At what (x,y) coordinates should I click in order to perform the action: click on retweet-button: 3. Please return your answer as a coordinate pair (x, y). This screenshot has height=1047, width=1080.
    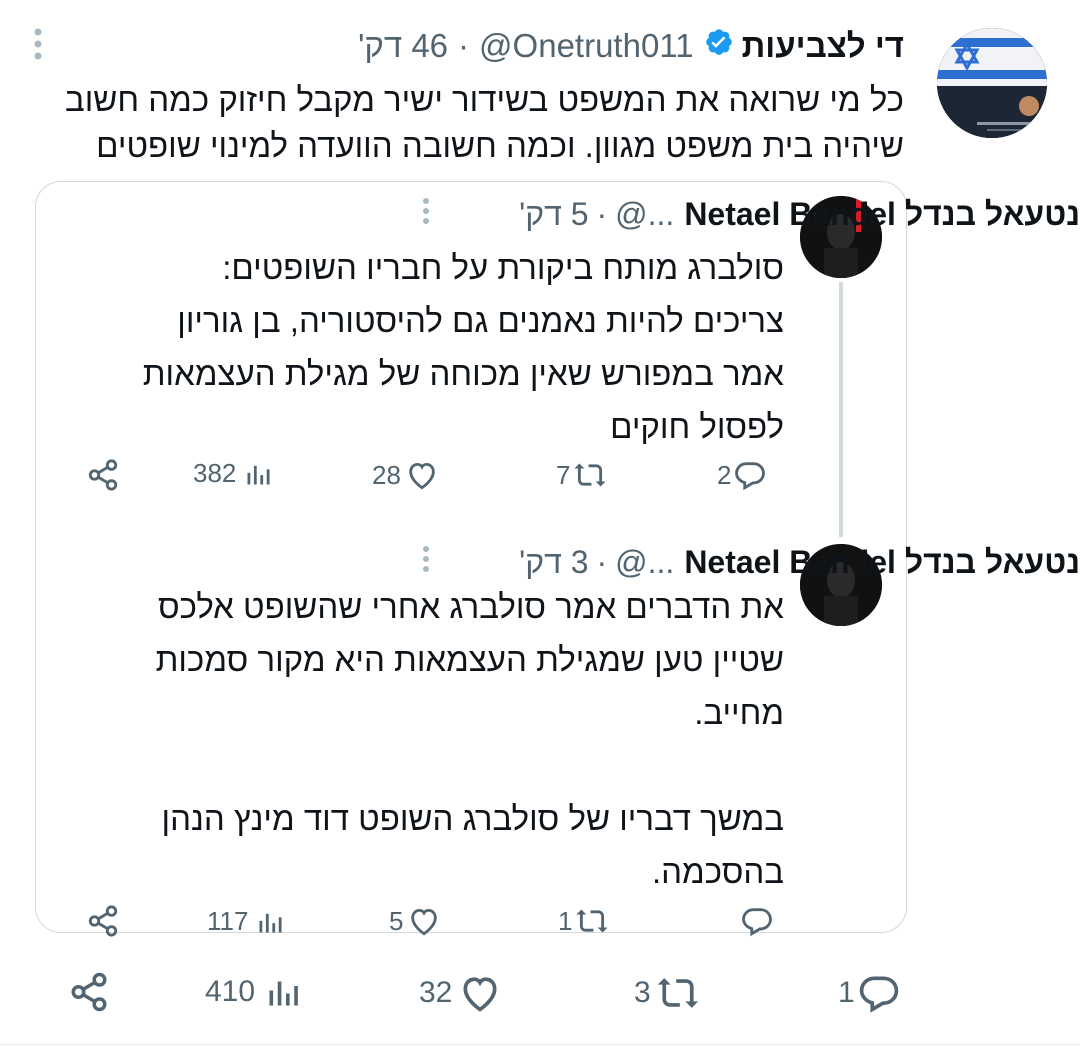
    Looking at the image, I should click on (667, 993).